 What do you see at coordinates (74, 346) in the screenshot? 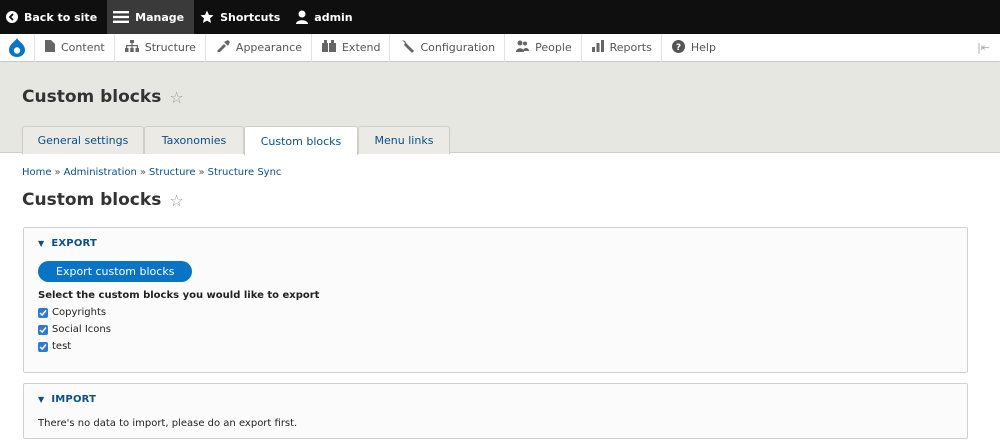
I see `checkbox-test: test` at bounding box center [74, 346].